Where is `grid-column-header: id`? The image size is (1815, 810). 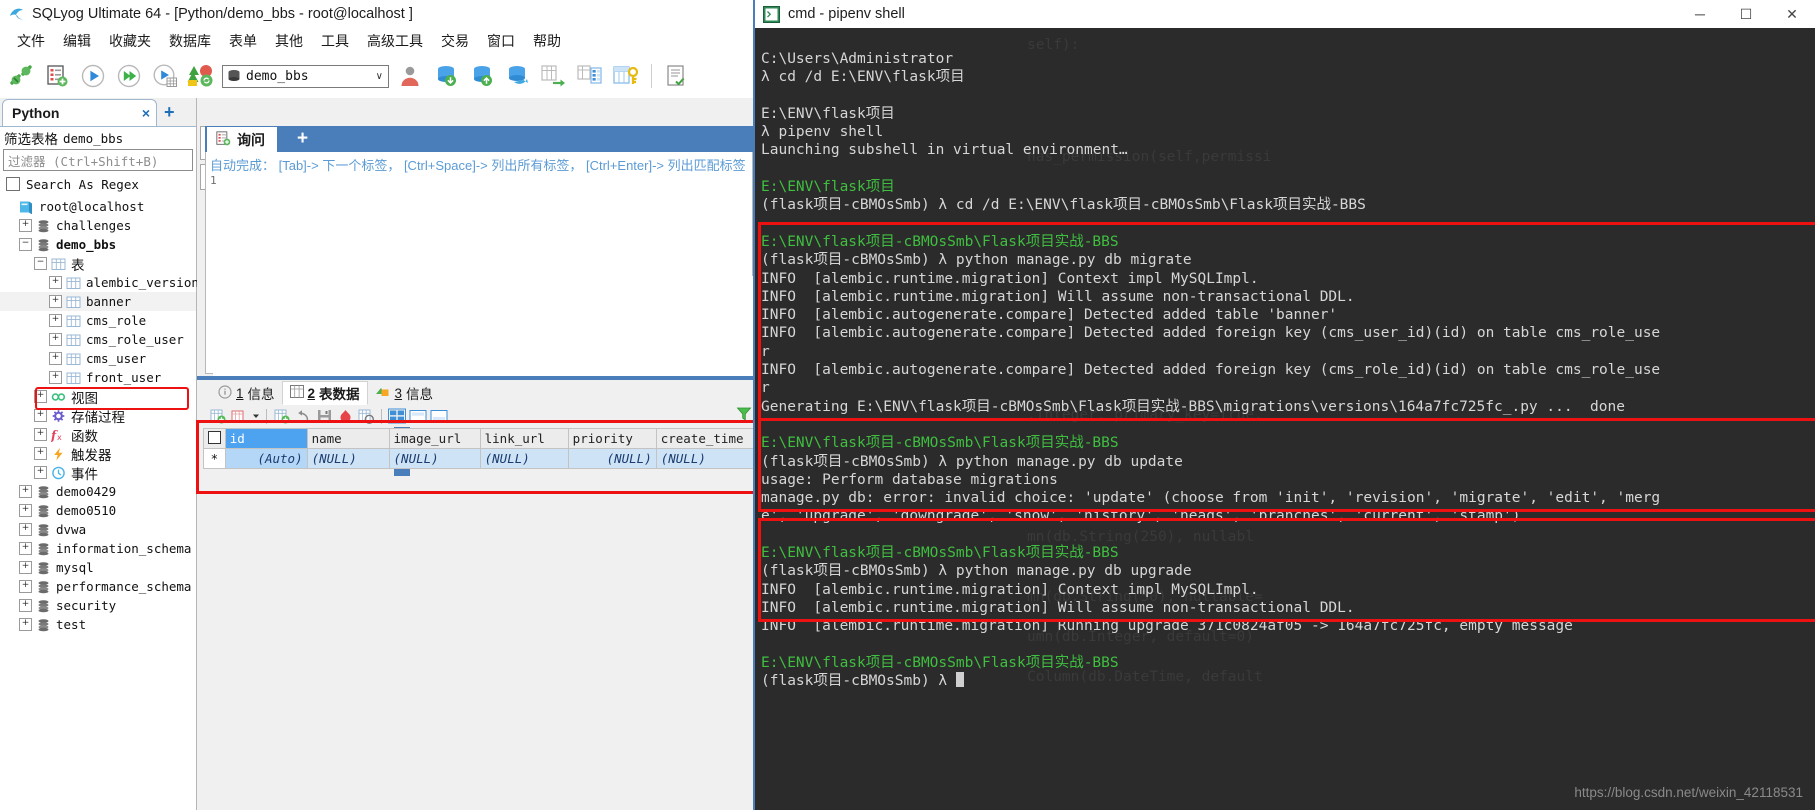 grid-column-header: id is located at coordinates (266, 438).